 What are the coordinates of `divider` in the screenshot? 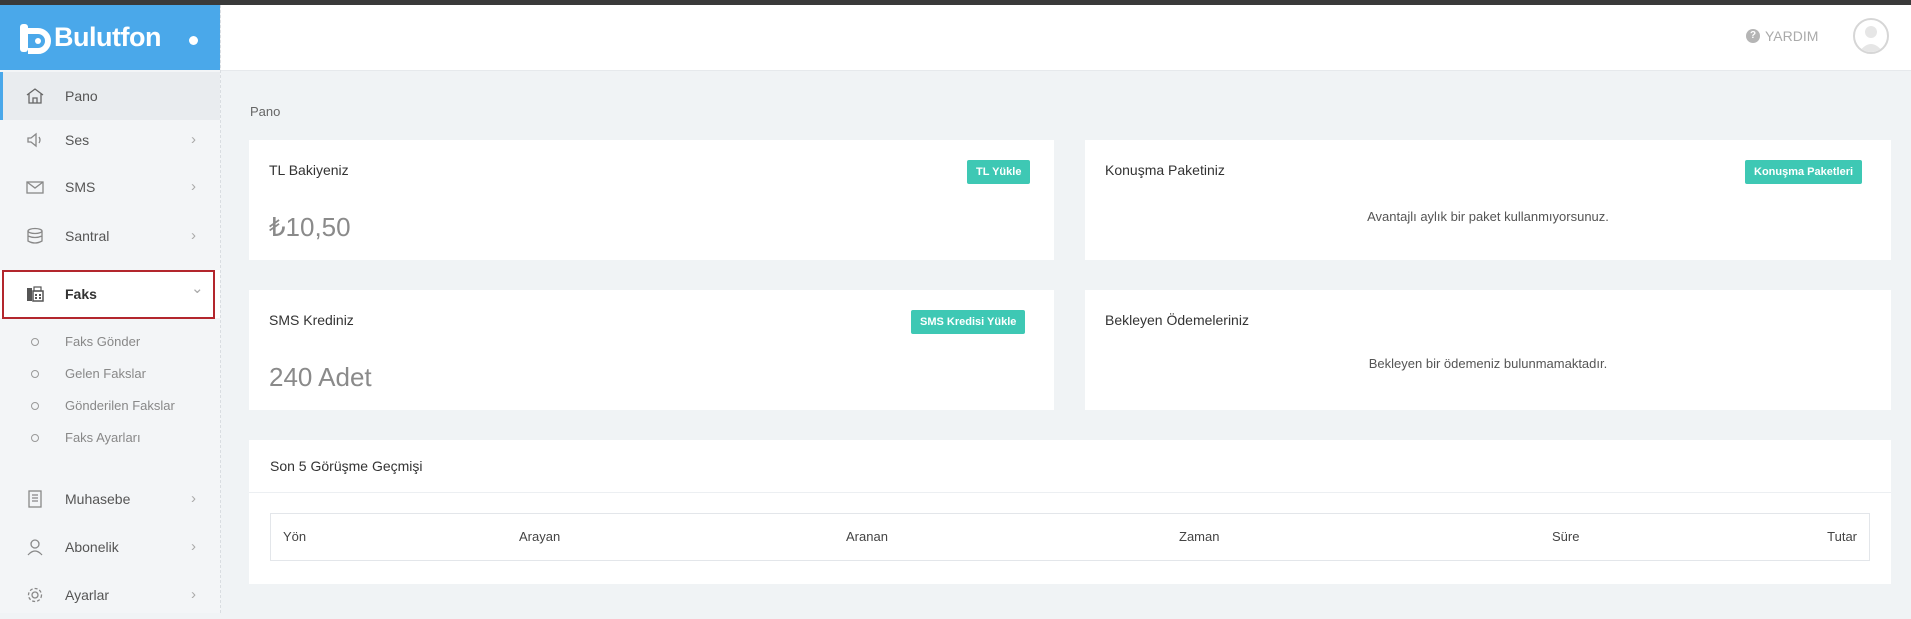 It's located at (1070, 492).